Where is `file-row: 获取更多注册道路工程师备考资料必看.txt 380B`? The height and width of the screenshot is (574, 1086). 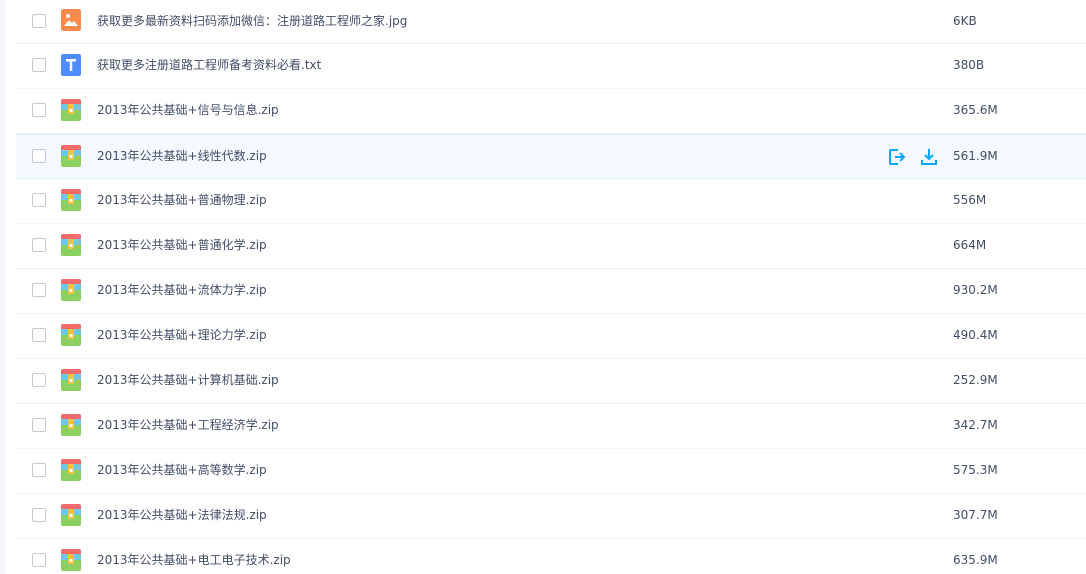 file-row: 获取更多注册道路工程师备考资料必看.txt 380B is located at coordinates (551, 66).